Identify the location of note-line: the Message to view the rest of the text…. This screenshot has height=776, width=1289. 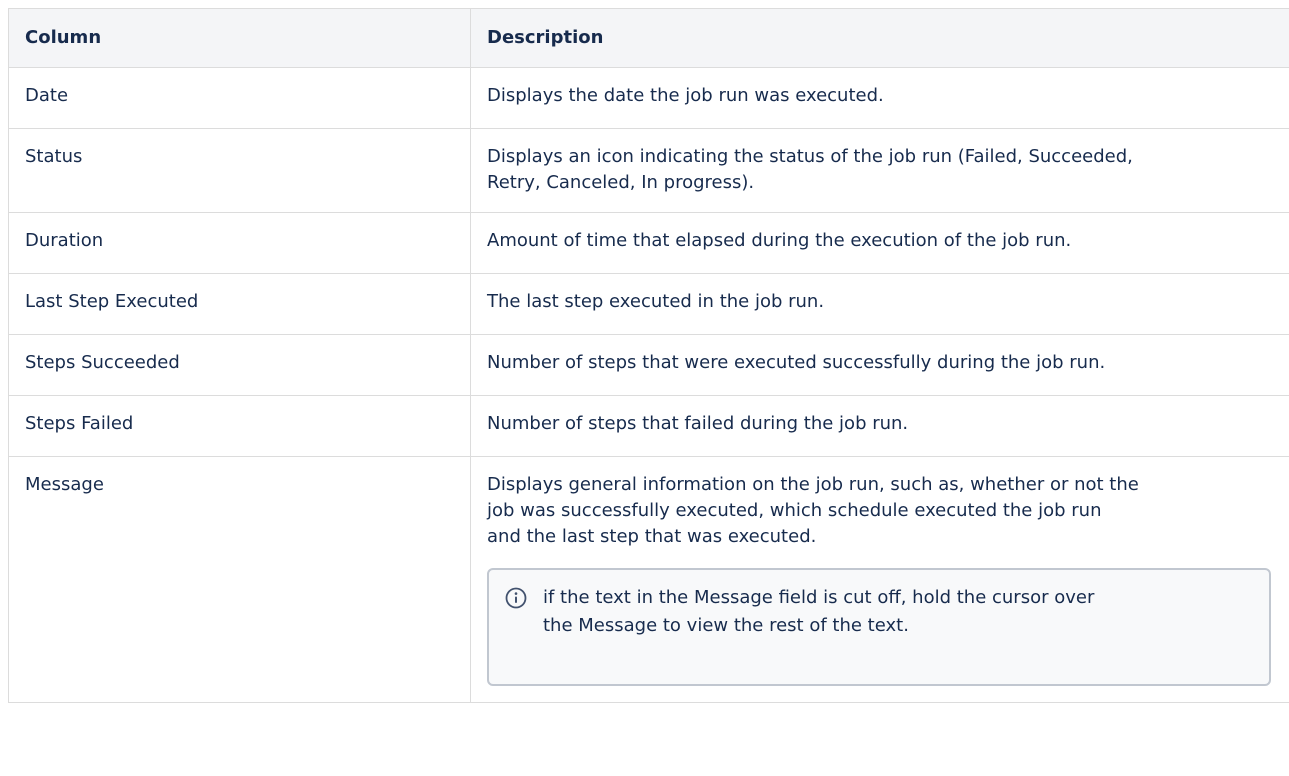
(726, 625).